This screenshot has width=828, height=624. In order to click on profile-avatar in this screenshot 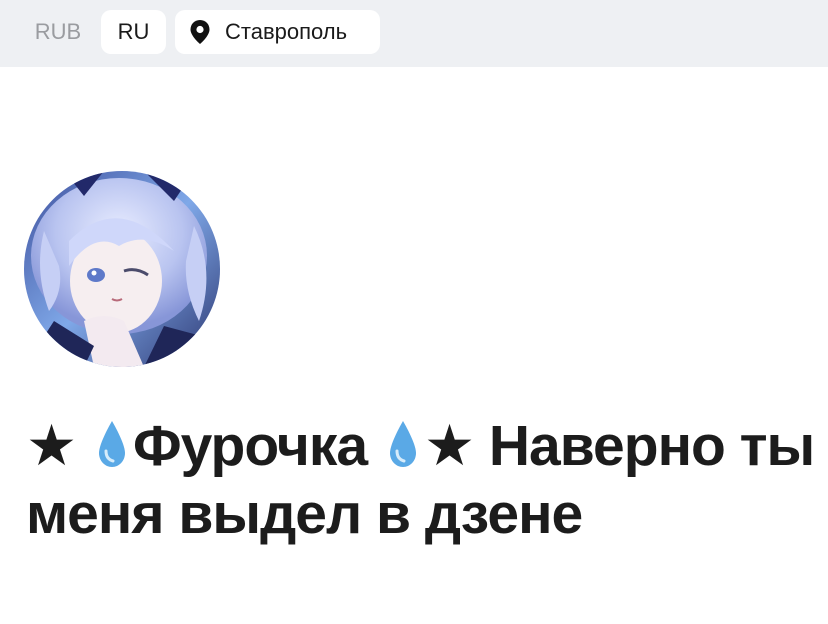, I will do `click(122, 269)`.